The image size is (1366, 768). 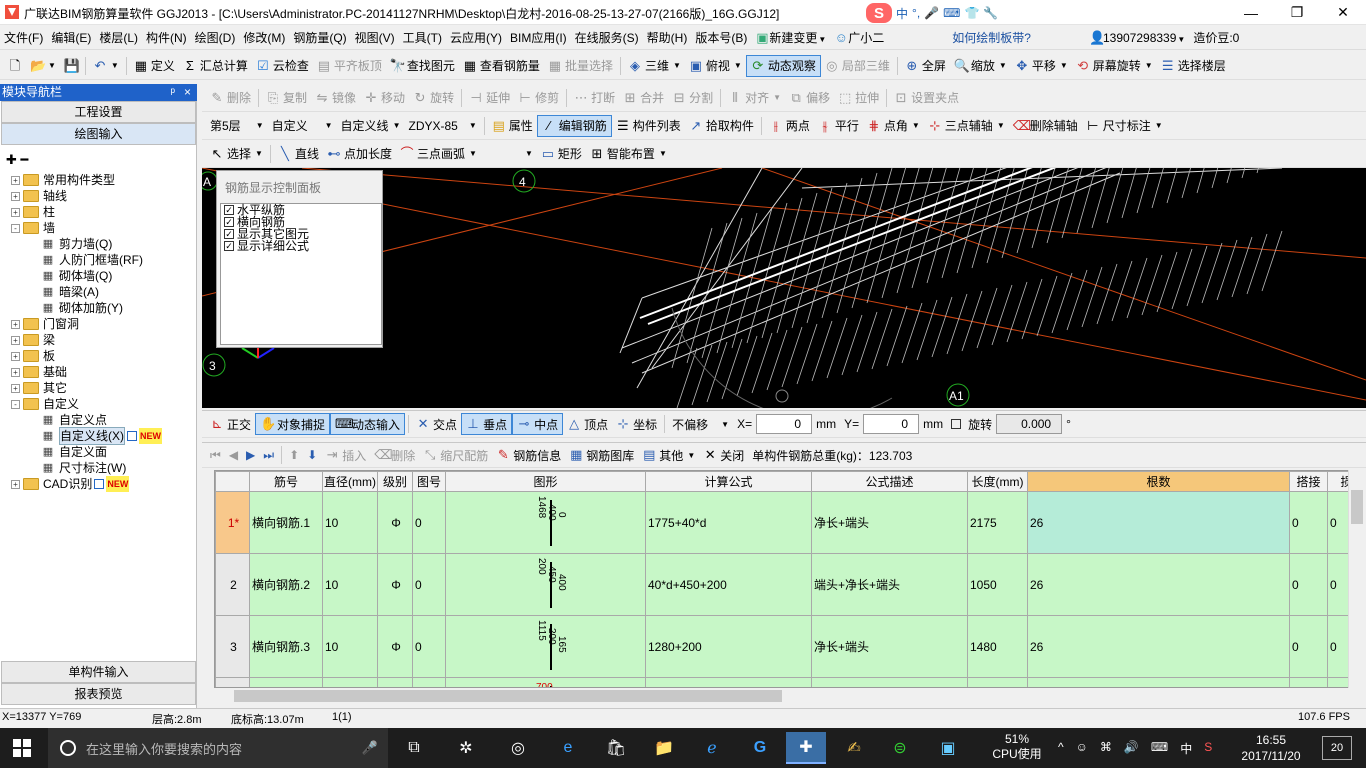 I want to click on tree-item: ▦ 自定义点, so click(x=74, y=420).